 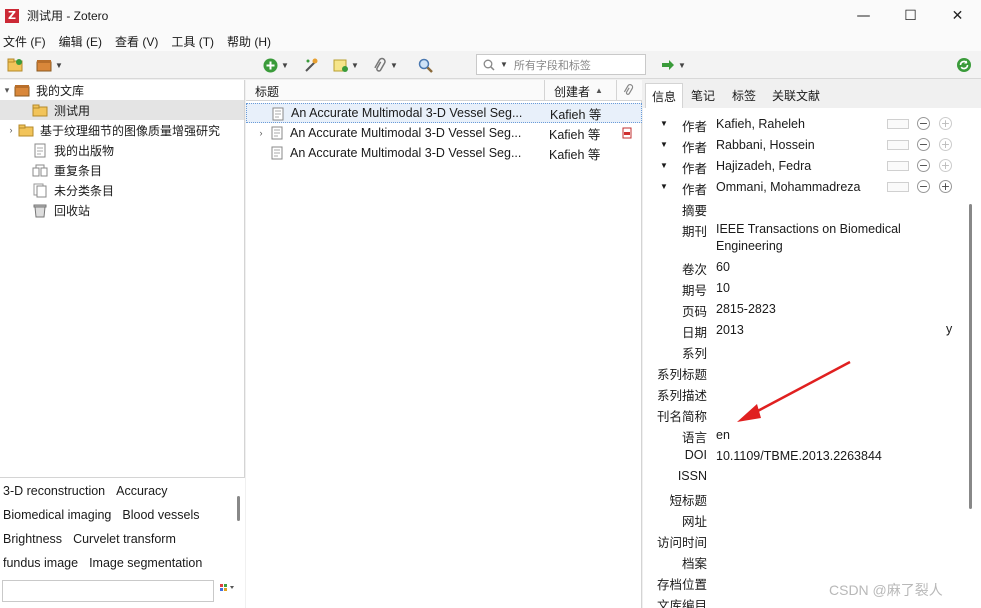 I want to click on tab-tags: 标签, so click(x=744, y=95).